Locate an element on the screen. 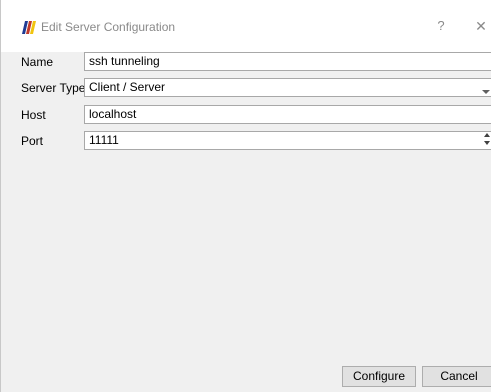 The width and height of the screenshot is (491, 392). port-spinbox: 11111 is located at coordinates (287, 140).